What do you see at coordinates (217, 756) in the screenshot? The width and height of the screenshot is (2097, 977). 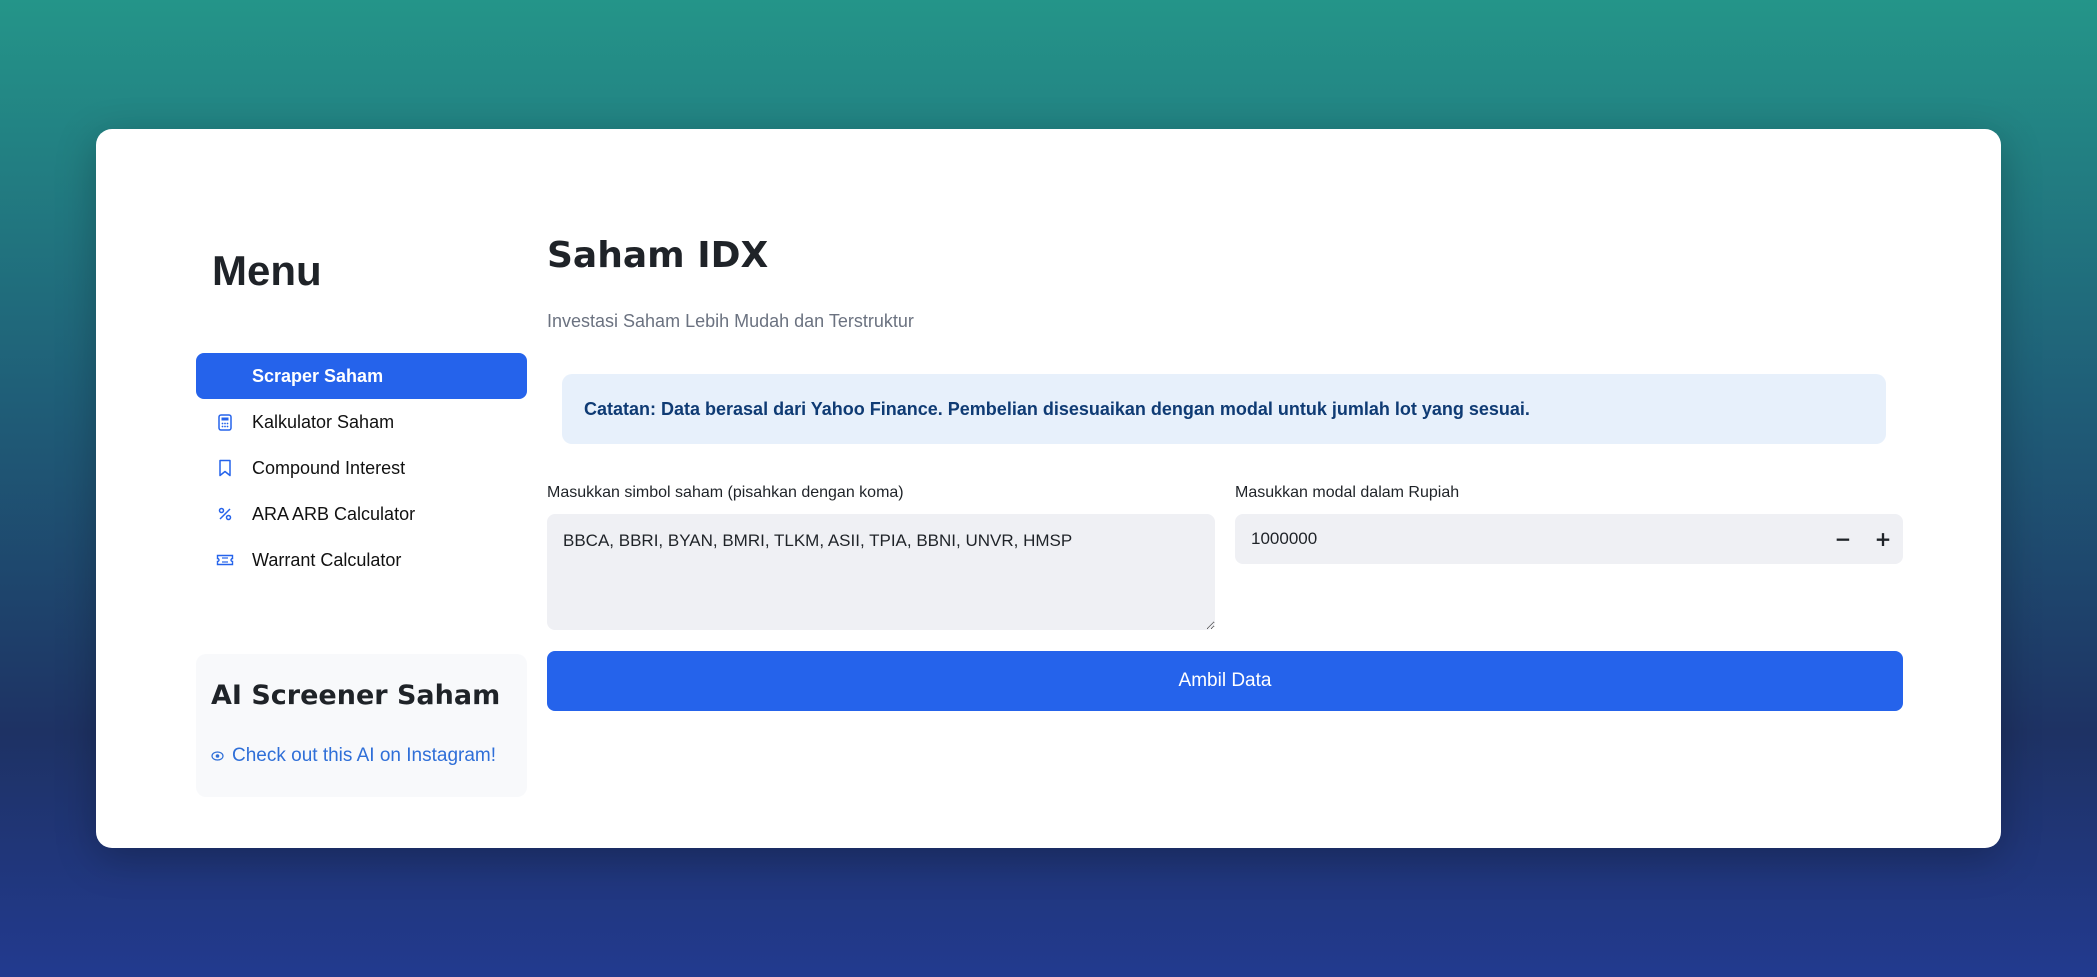 I see `eye-icon` at bounding box center [217, 756].